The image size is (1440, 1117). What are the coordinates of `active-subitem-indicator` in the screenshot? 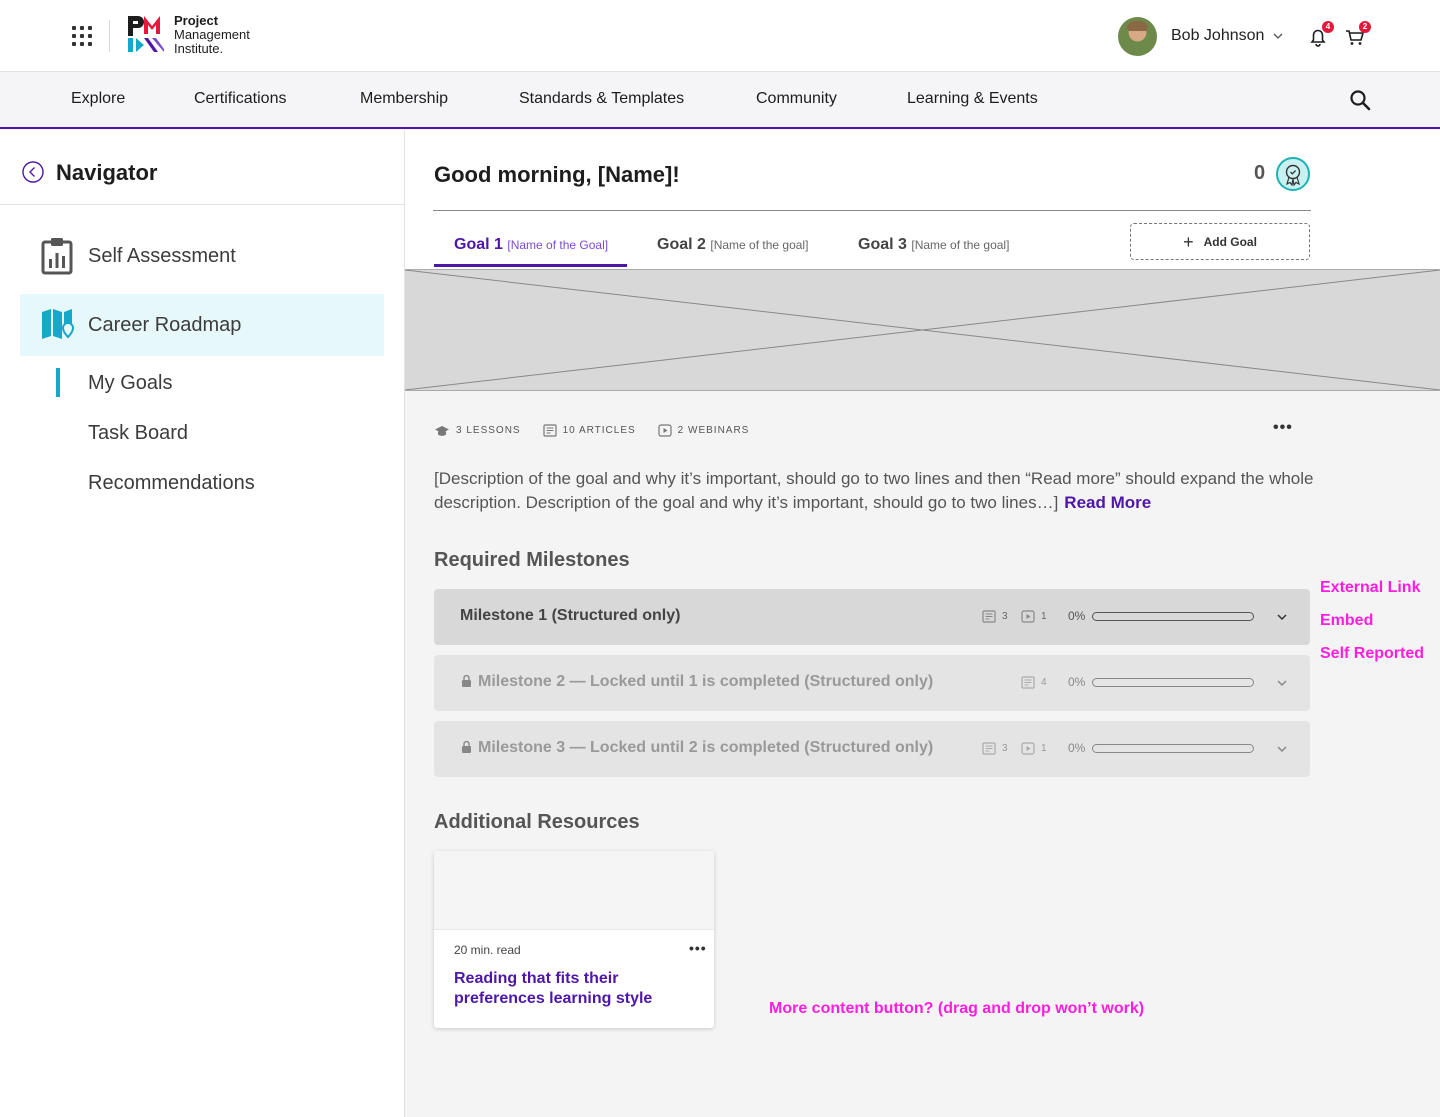 It's located at (58, 382).